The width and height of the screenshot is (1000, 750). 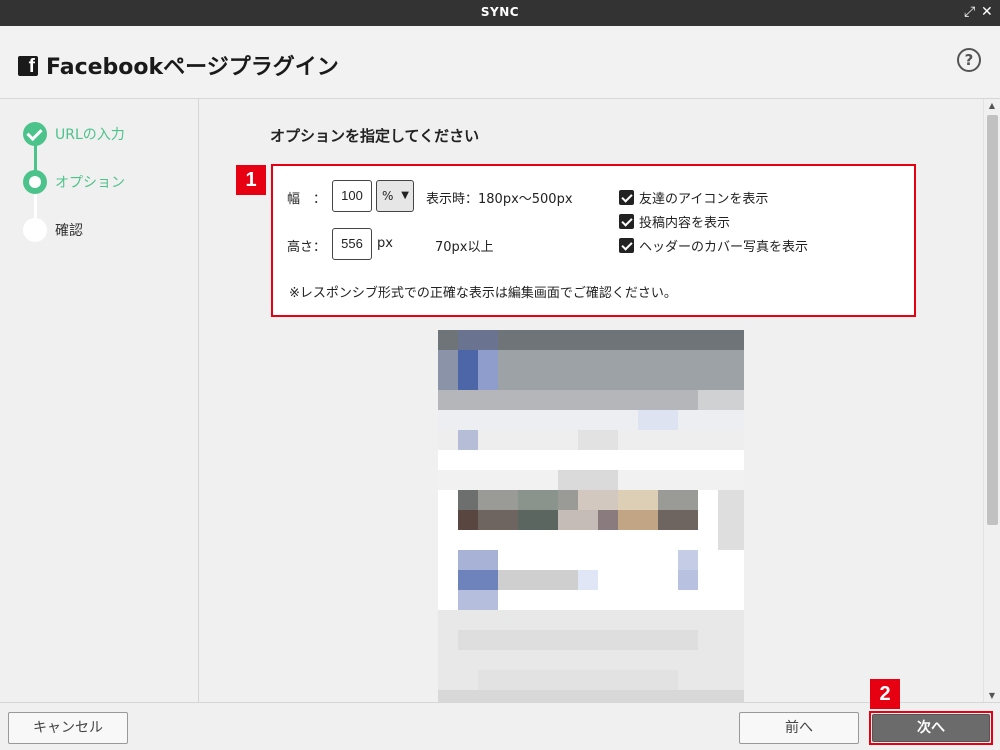 I want to click on callout-badge-1: 1, so click(x=251, y=180).